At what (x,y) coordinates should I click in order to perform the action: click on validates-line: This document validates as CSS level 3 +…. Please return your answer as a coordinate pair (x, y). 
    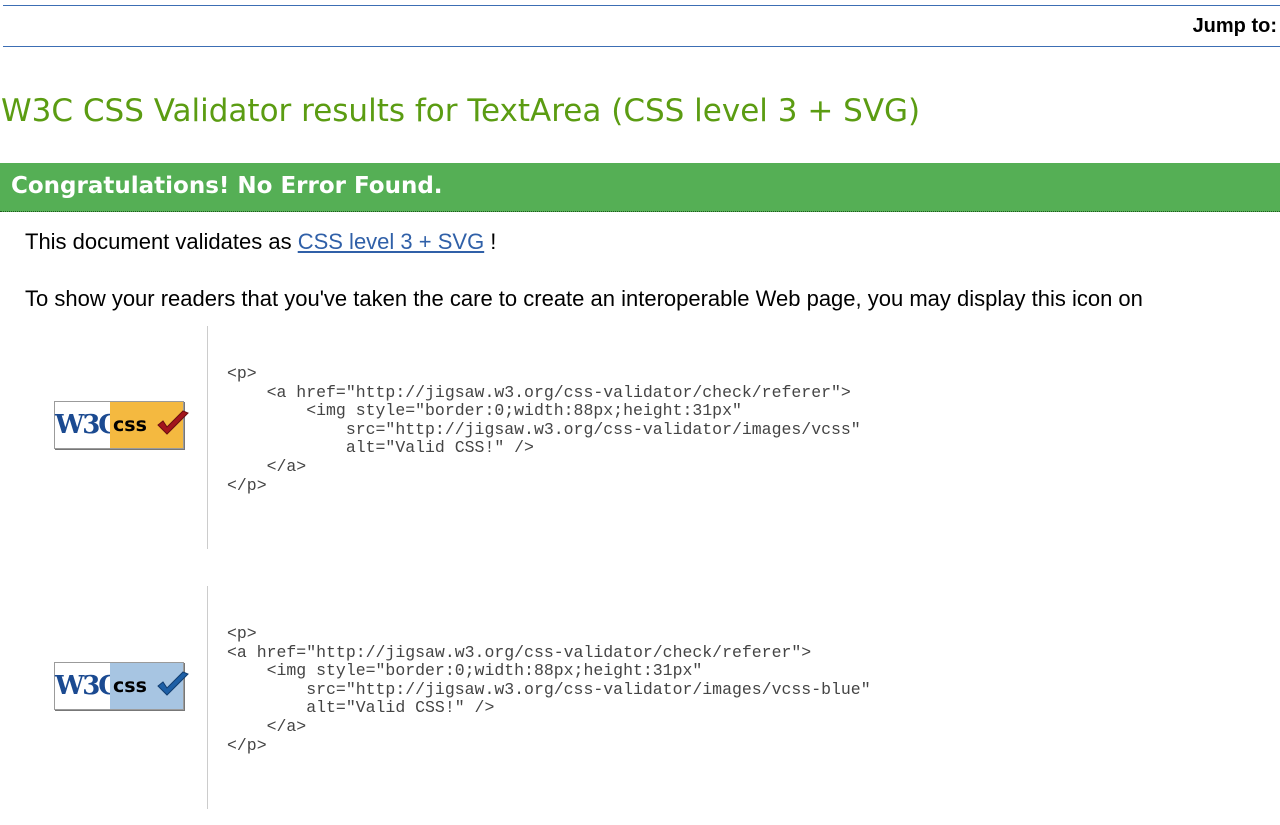
    Looking at the image, I should click on (260, 242).